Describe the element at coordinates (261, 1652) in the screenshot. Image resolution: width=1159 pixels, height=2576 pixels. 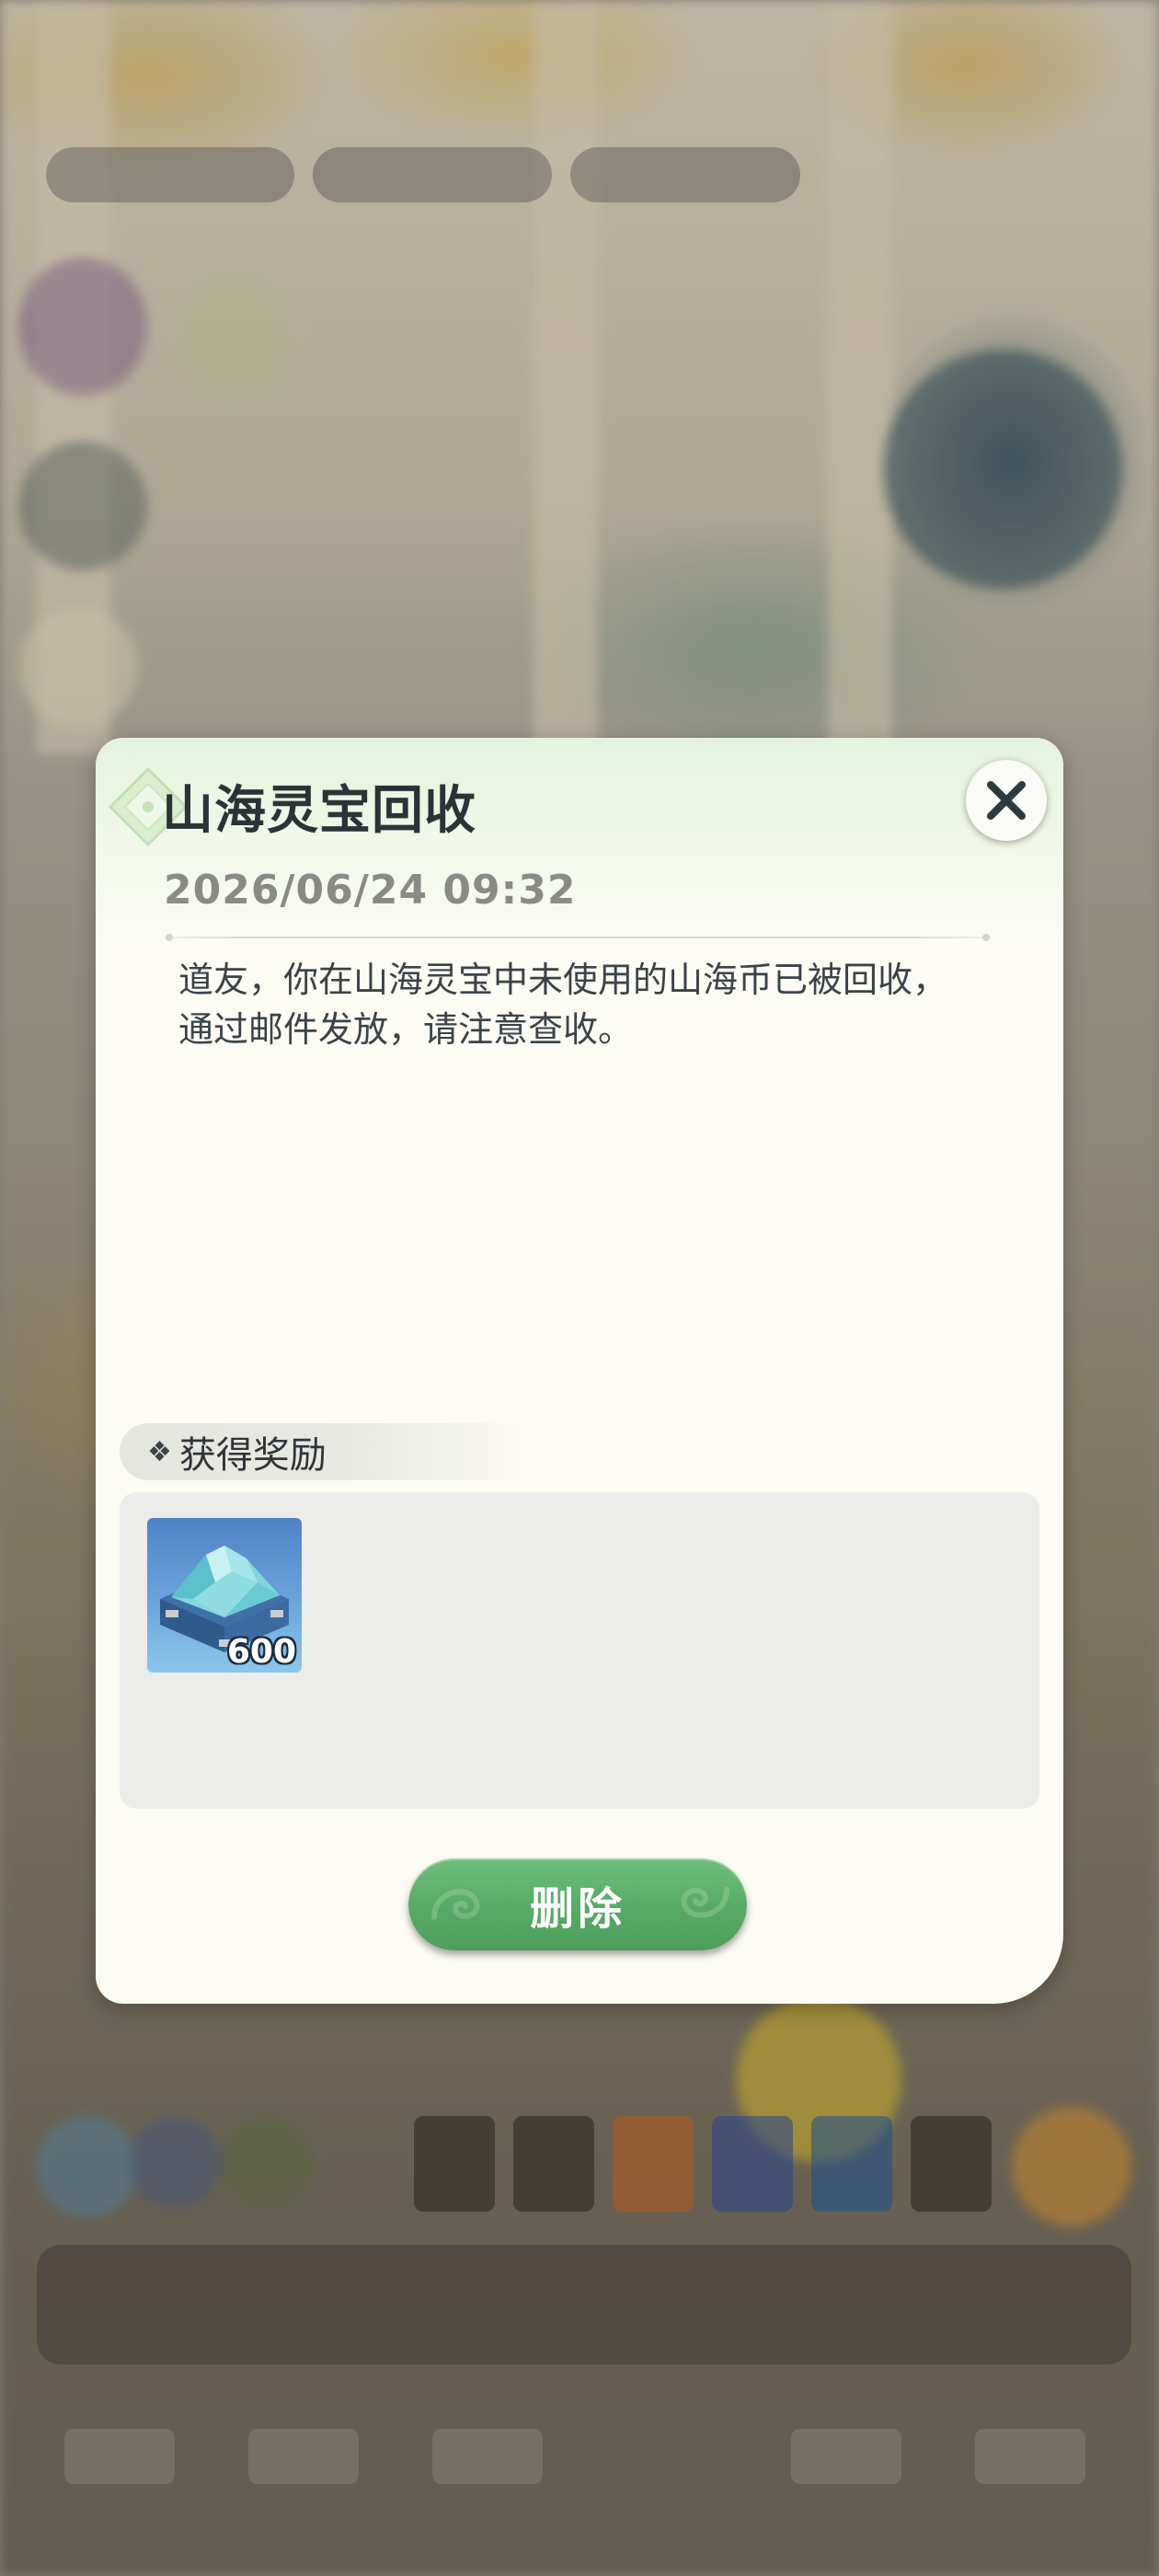
I see `reward-quantity: 600` at that location.